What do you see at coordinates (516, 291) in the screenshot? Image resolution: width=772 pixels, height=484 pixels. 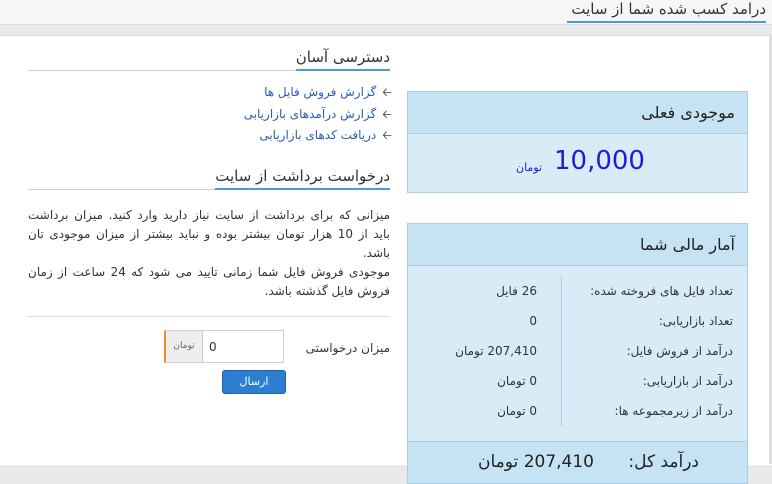 I see `stat-value-files-sold: 26 فایل` at bounding box center [516, 291].